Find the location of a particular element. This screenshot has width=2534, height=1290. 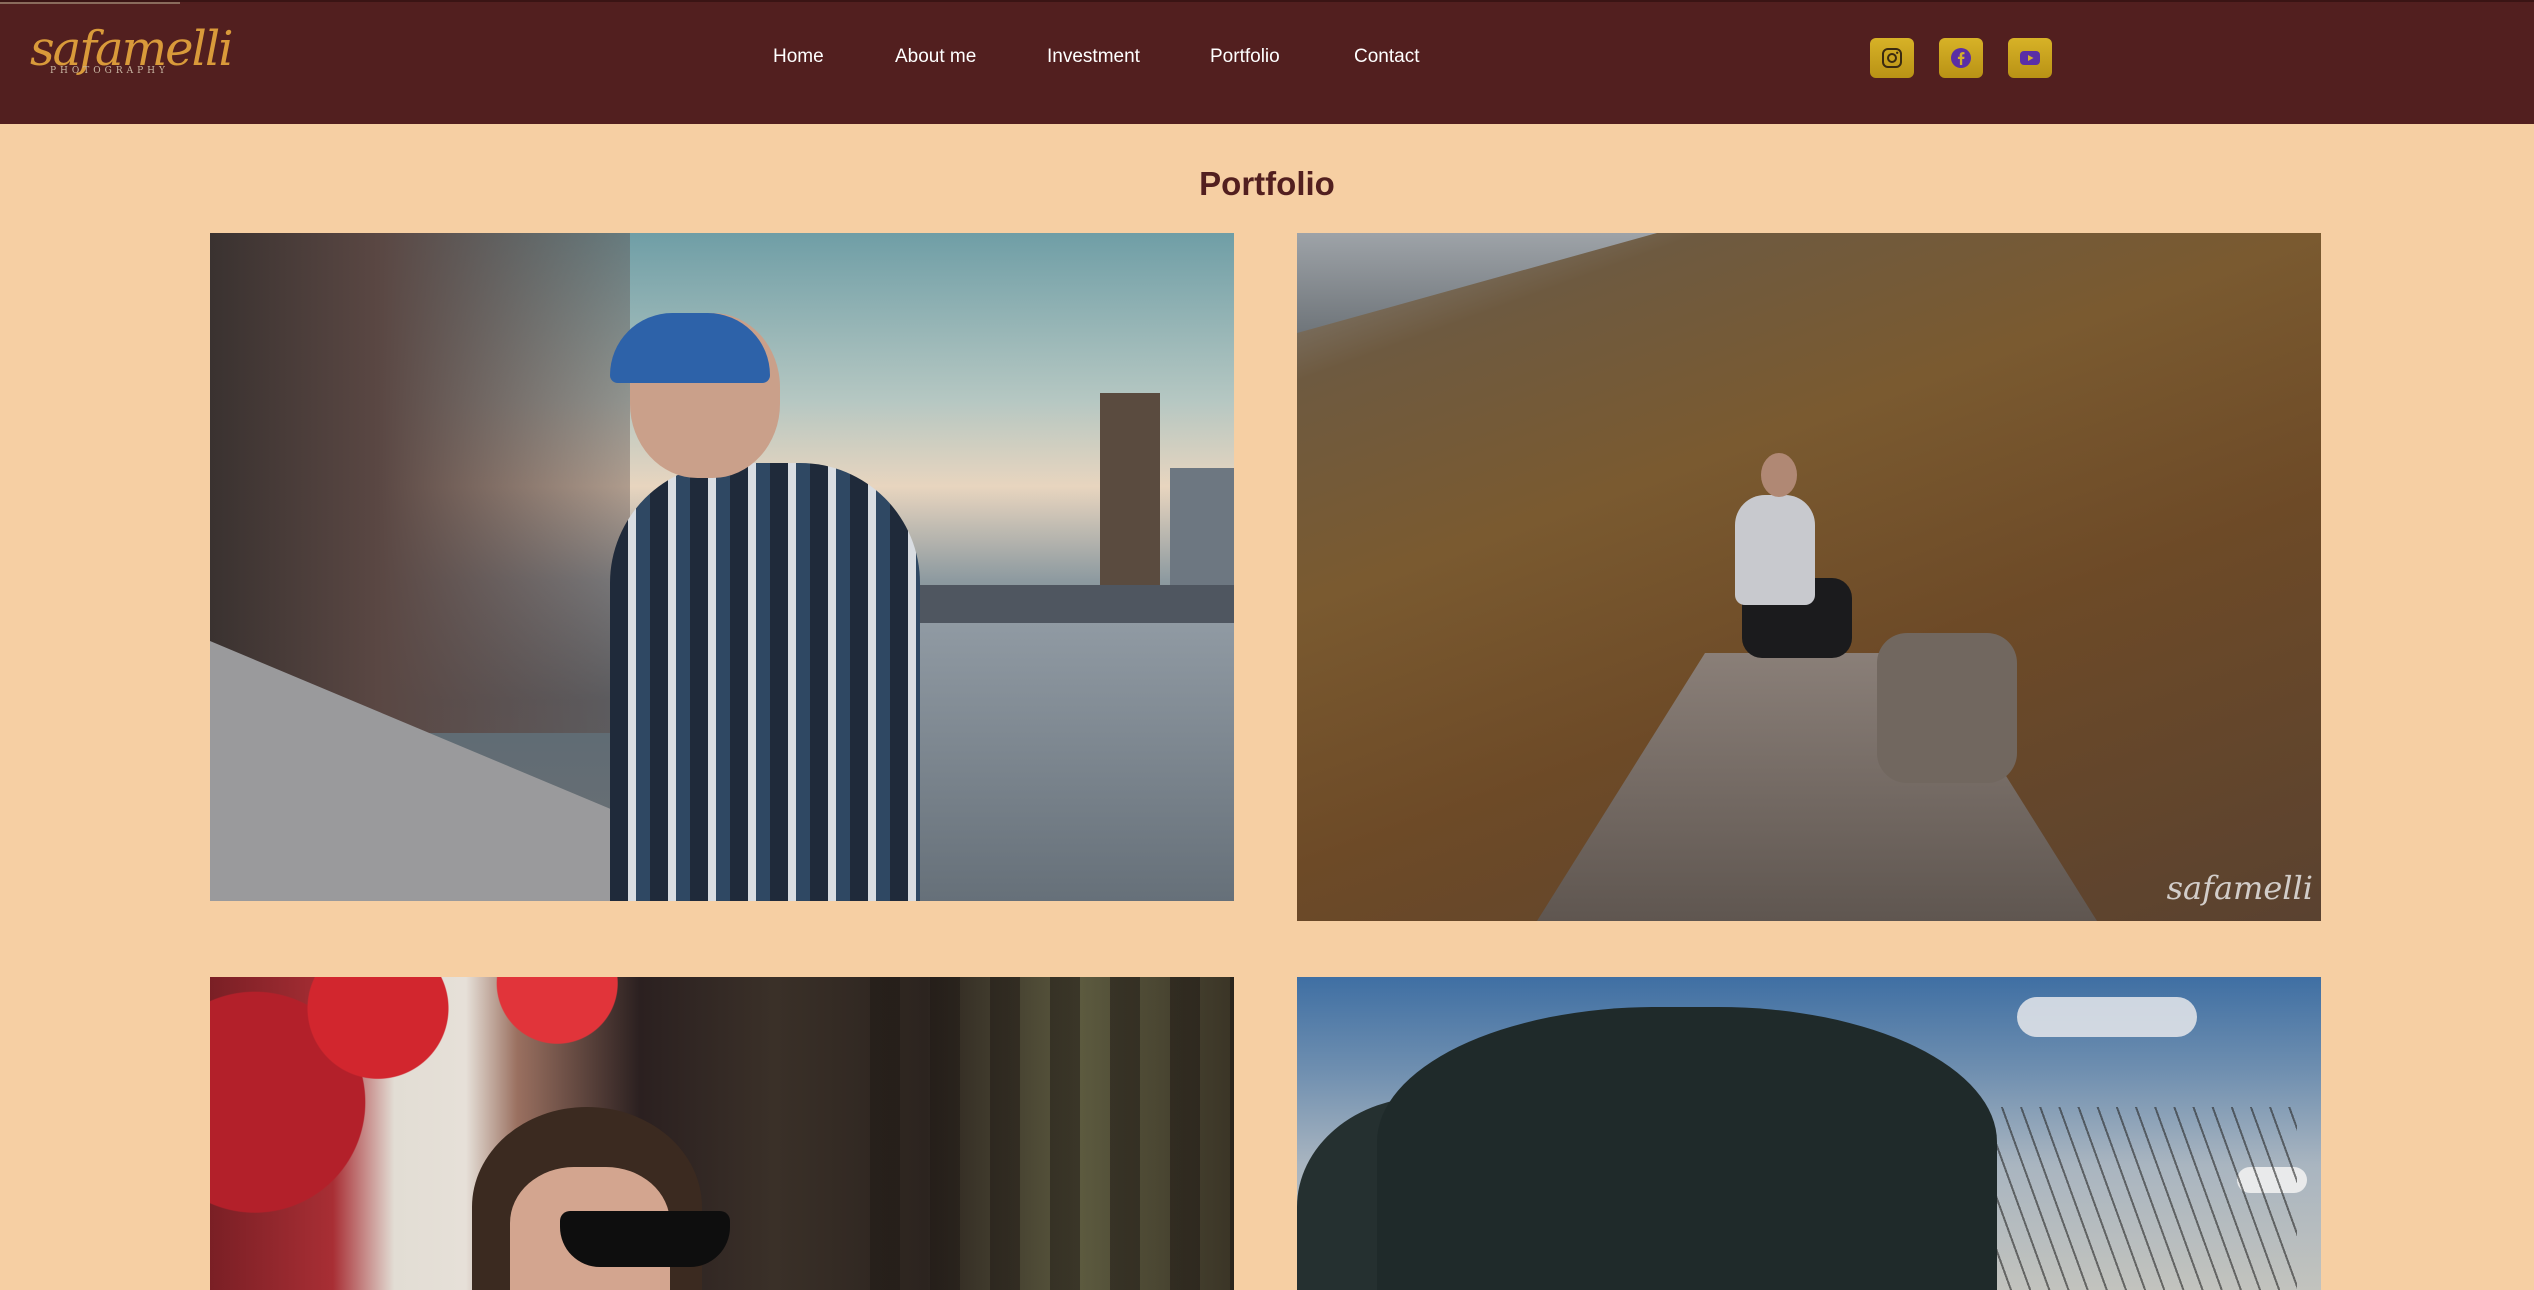

nav-investment: Investment is located at coordinates (1093, 57).